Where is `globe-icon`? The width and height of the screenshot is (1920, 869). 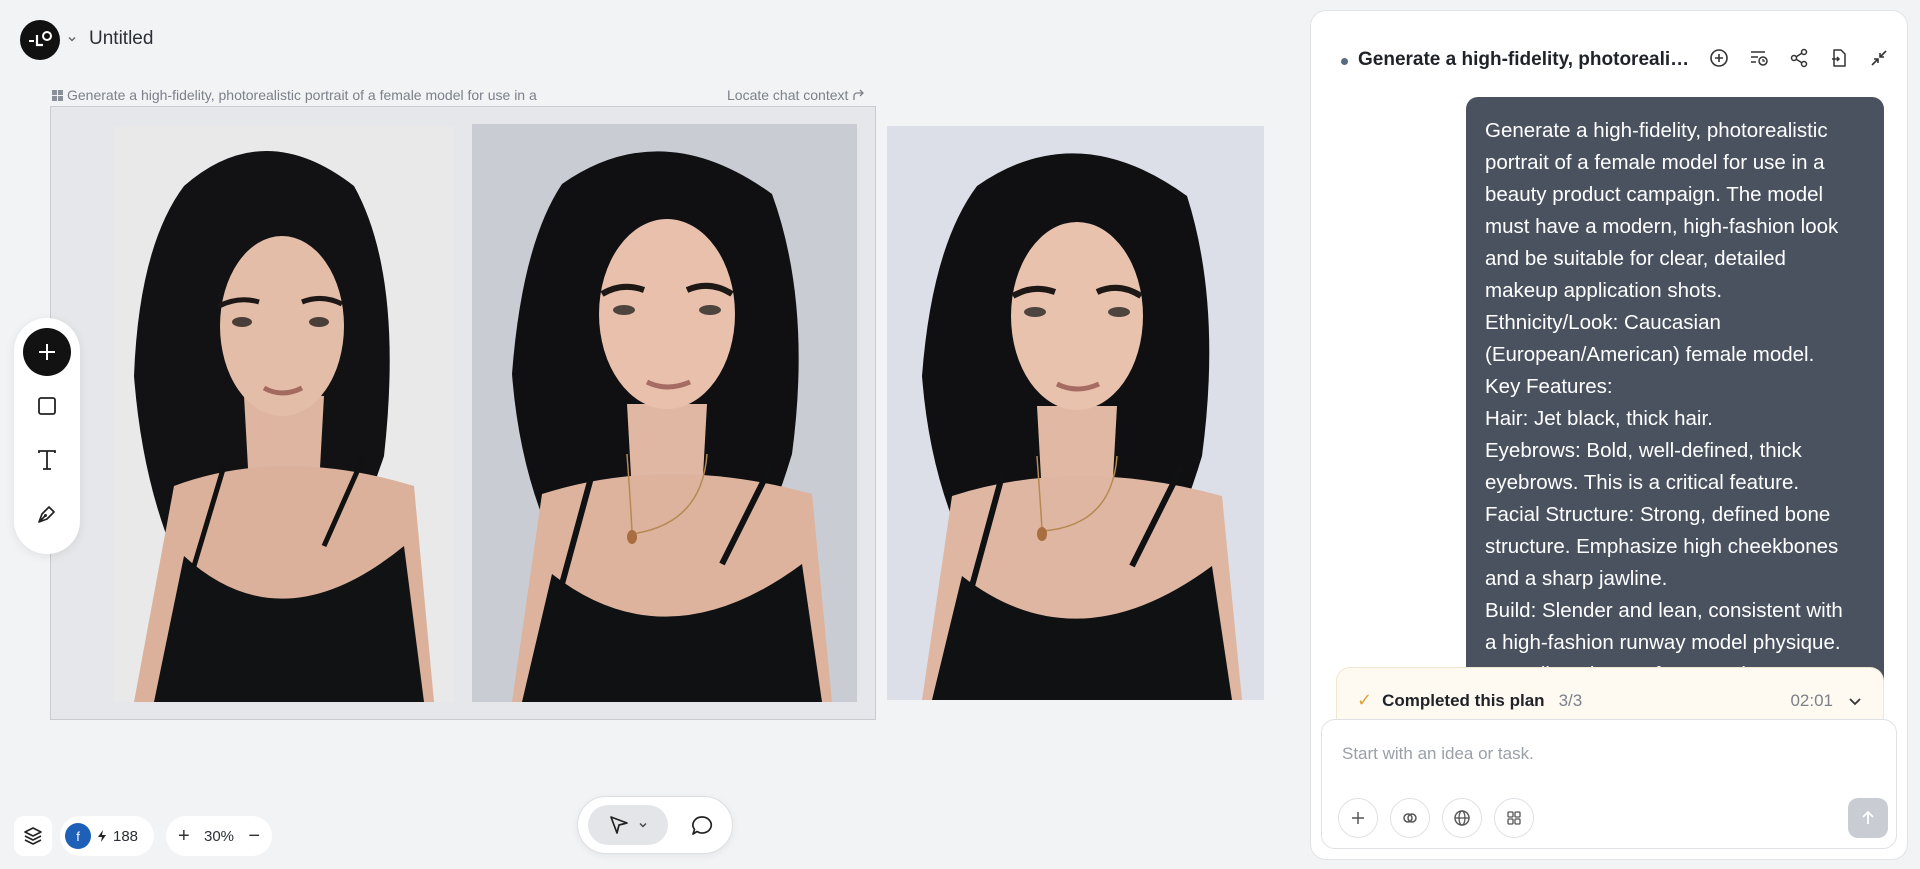
globe-icon is located at coordinates (1462, 818).